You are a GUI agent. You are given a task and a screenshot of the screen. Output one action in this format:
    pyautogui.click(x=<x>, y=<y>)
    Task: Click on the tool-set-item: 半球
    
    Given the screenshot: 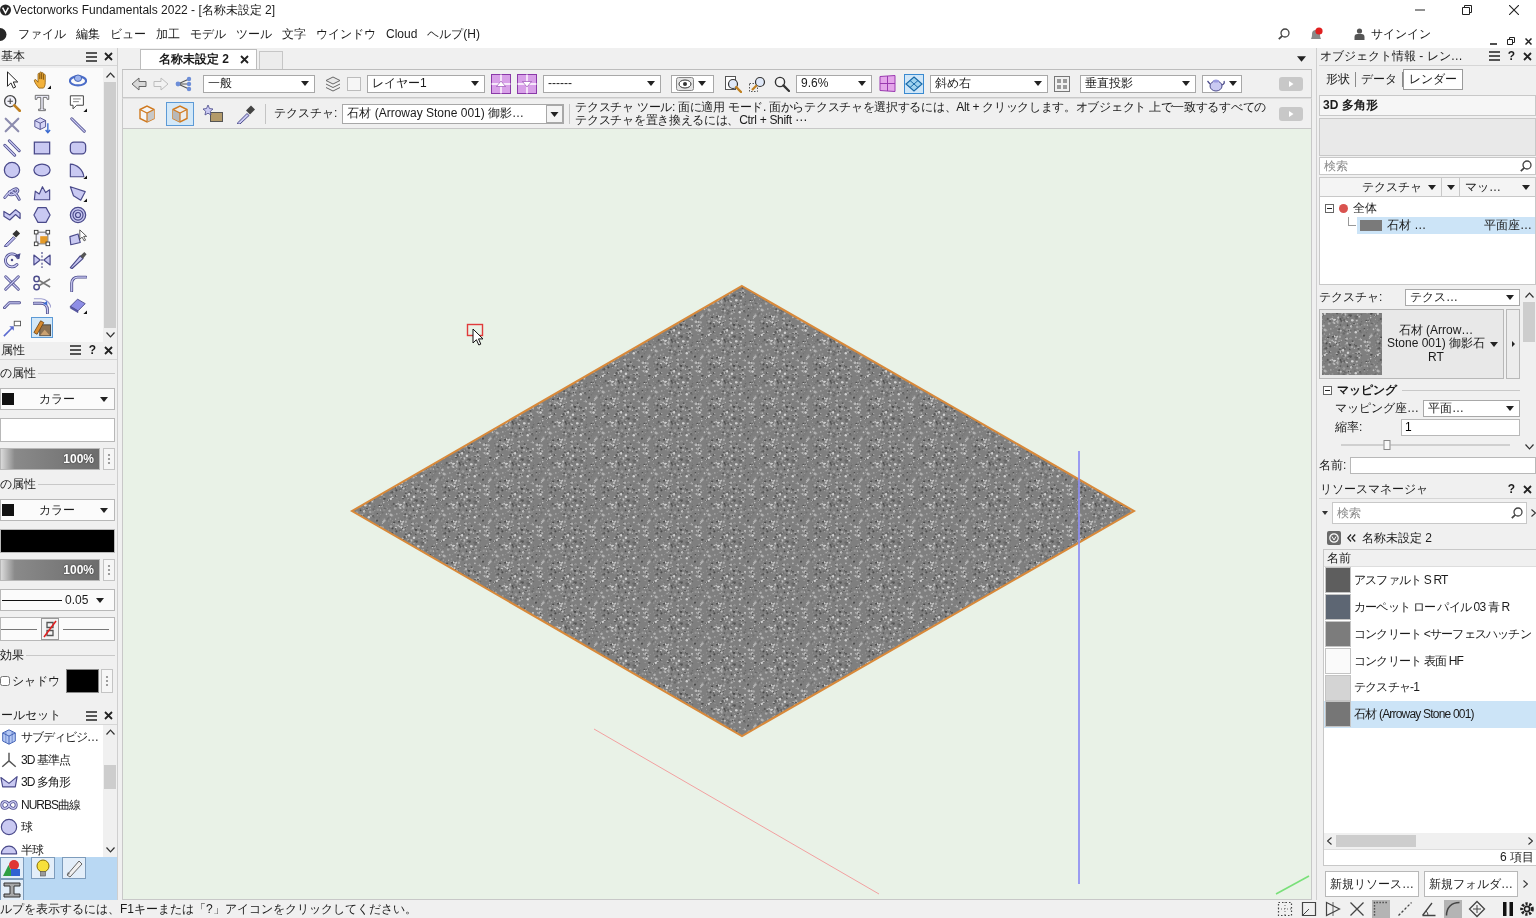 What is the action you would take?
    pyautogui.click(x=51, y=847)
    